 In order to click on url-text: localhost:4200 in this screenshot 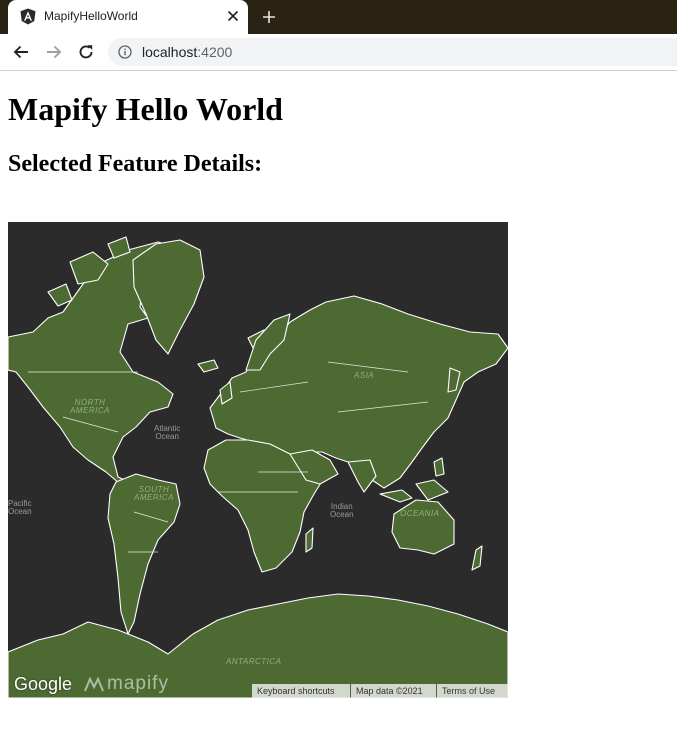, I will do `click(187, 52)`.